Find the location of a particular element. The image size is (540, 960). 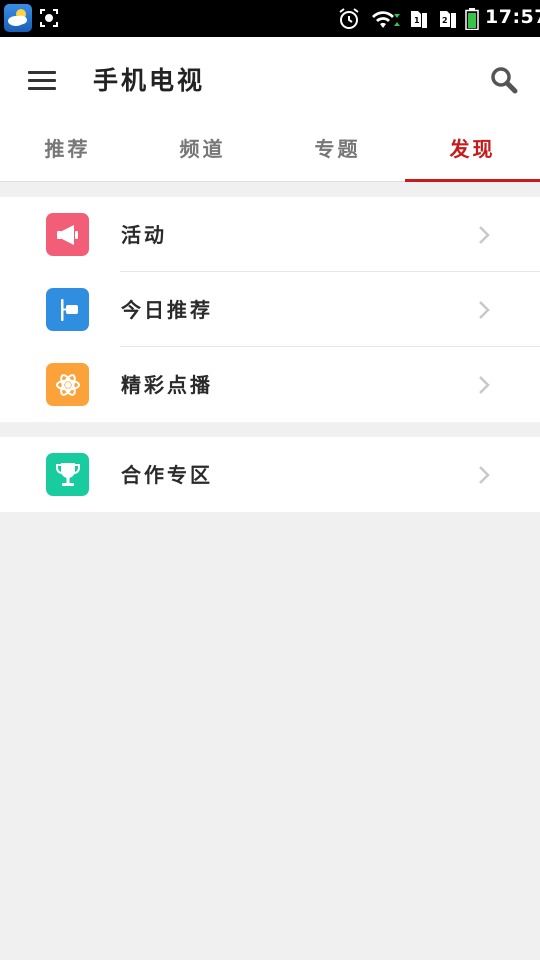

menu-icon is located at coordinates (42, 80).